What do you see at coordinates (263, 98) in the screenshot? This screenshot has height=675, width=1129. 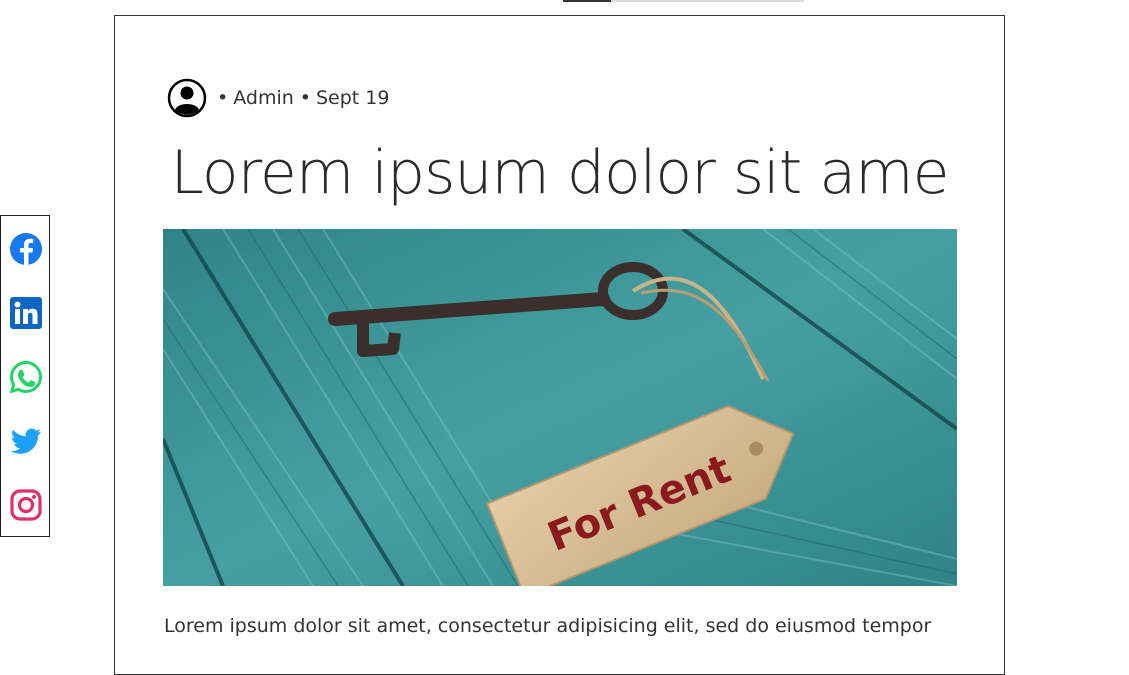 I see `author-name: Admin` at bounding box center [263, 98].